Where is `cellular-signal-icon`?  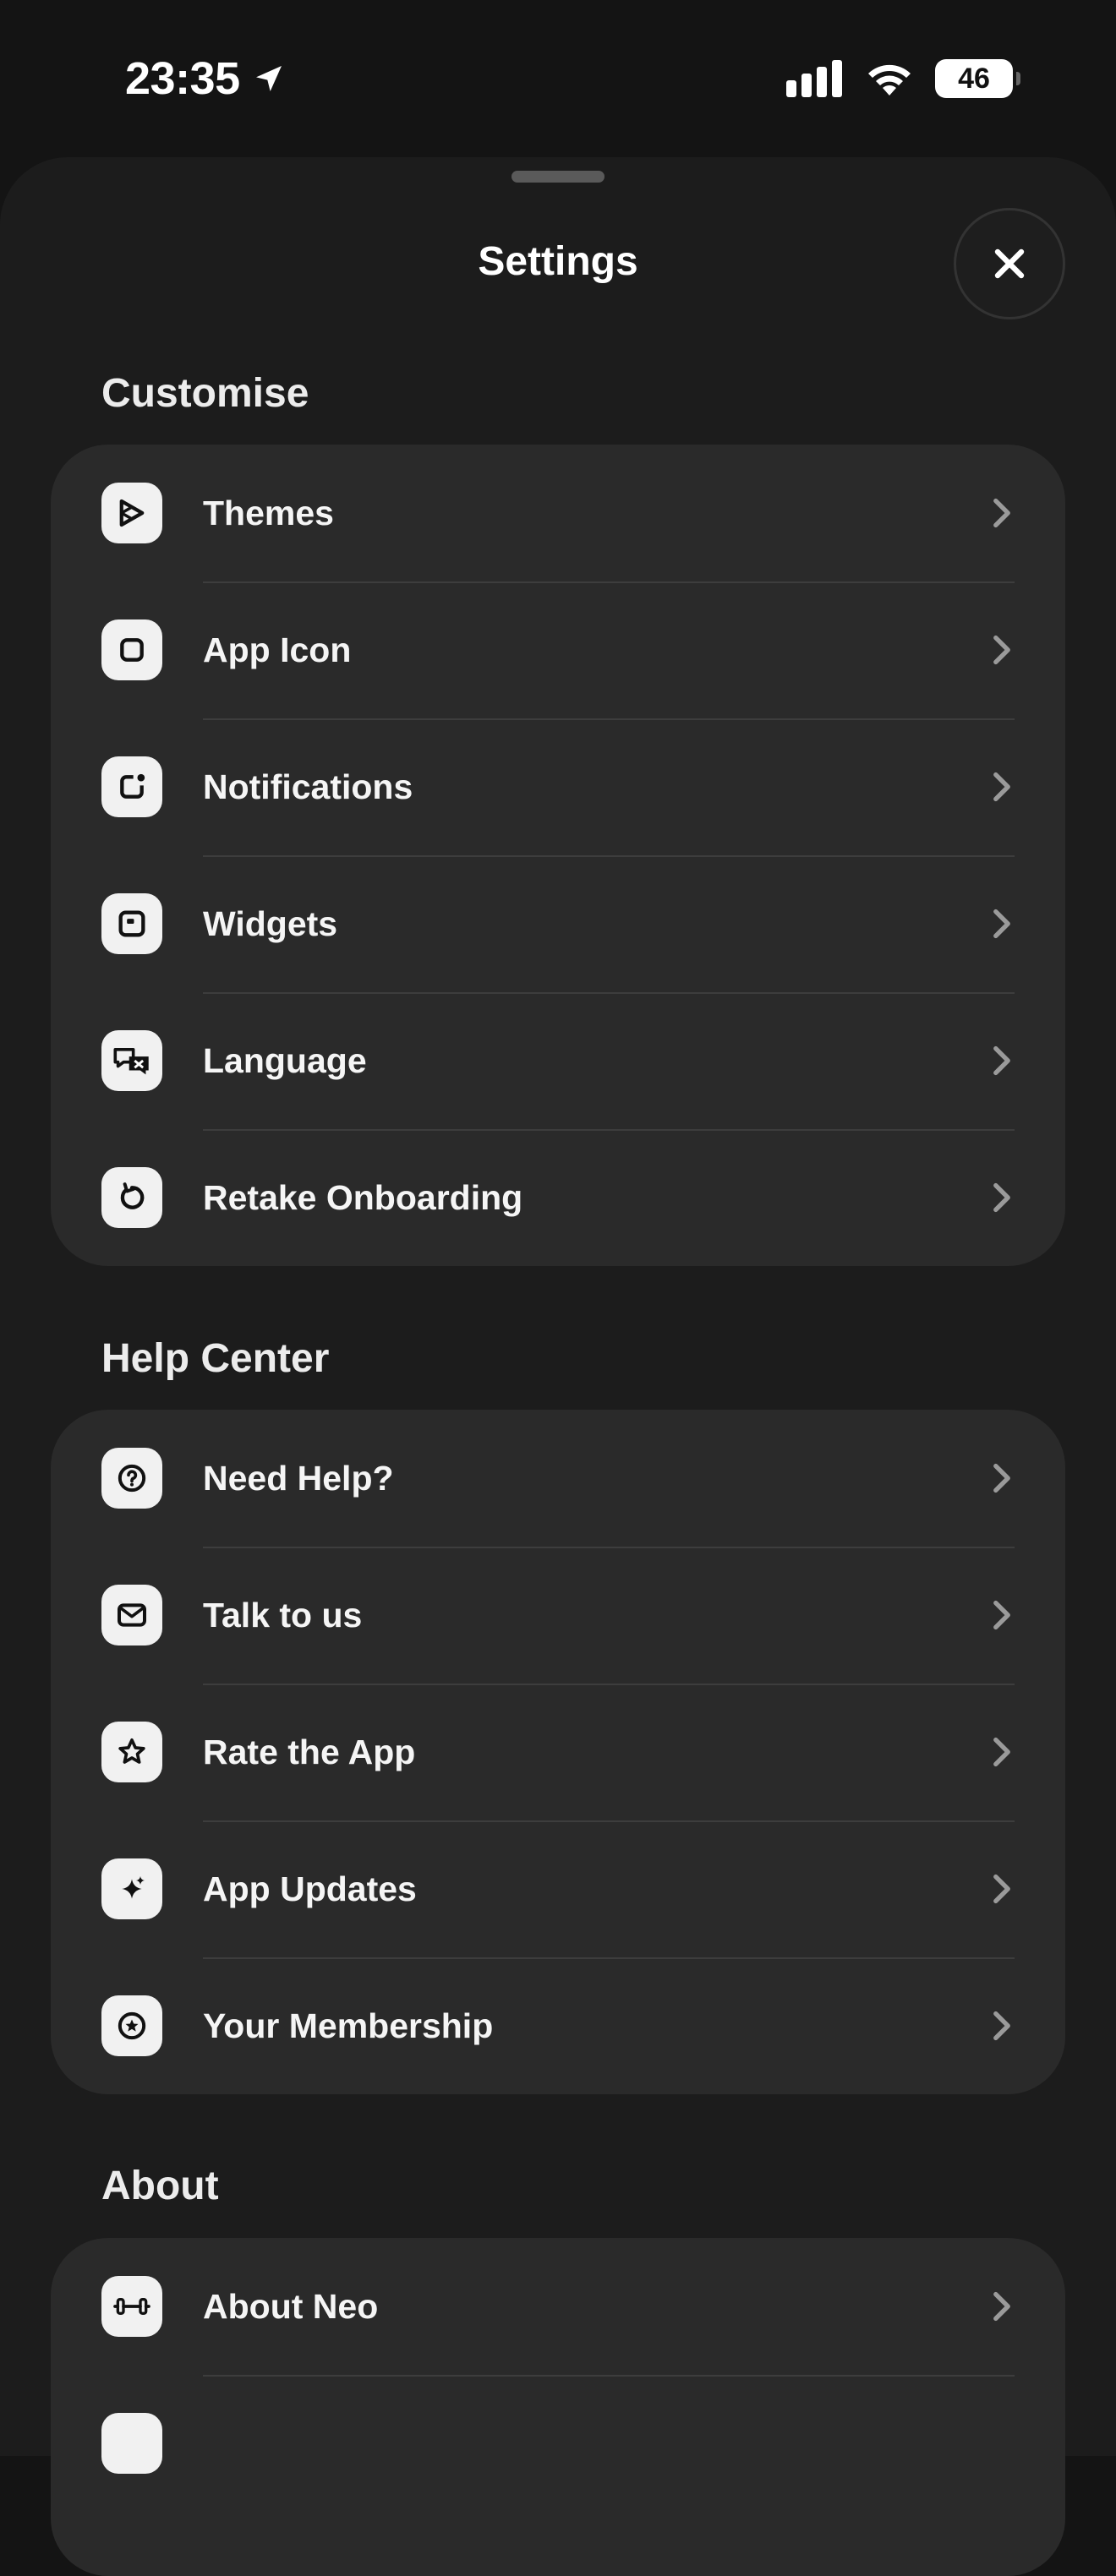 cellular-signal-icon is located at coordinates (814, 78).